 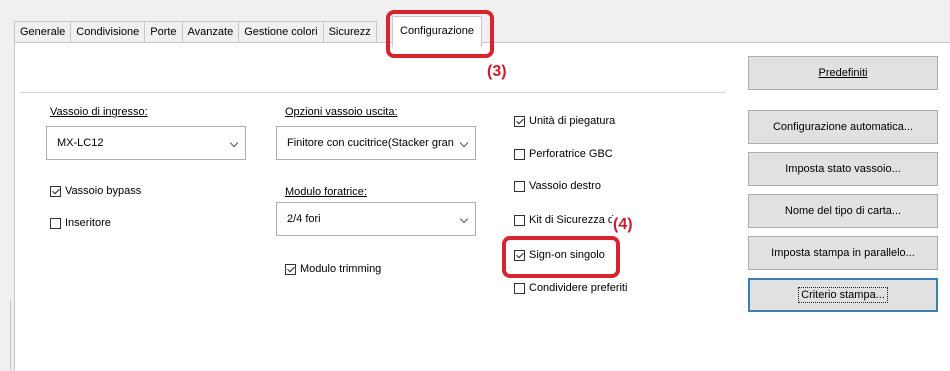 What do you see at coordinates (373, 92) in the screenshot?
I see `separator` at bounding box center [373, 92].